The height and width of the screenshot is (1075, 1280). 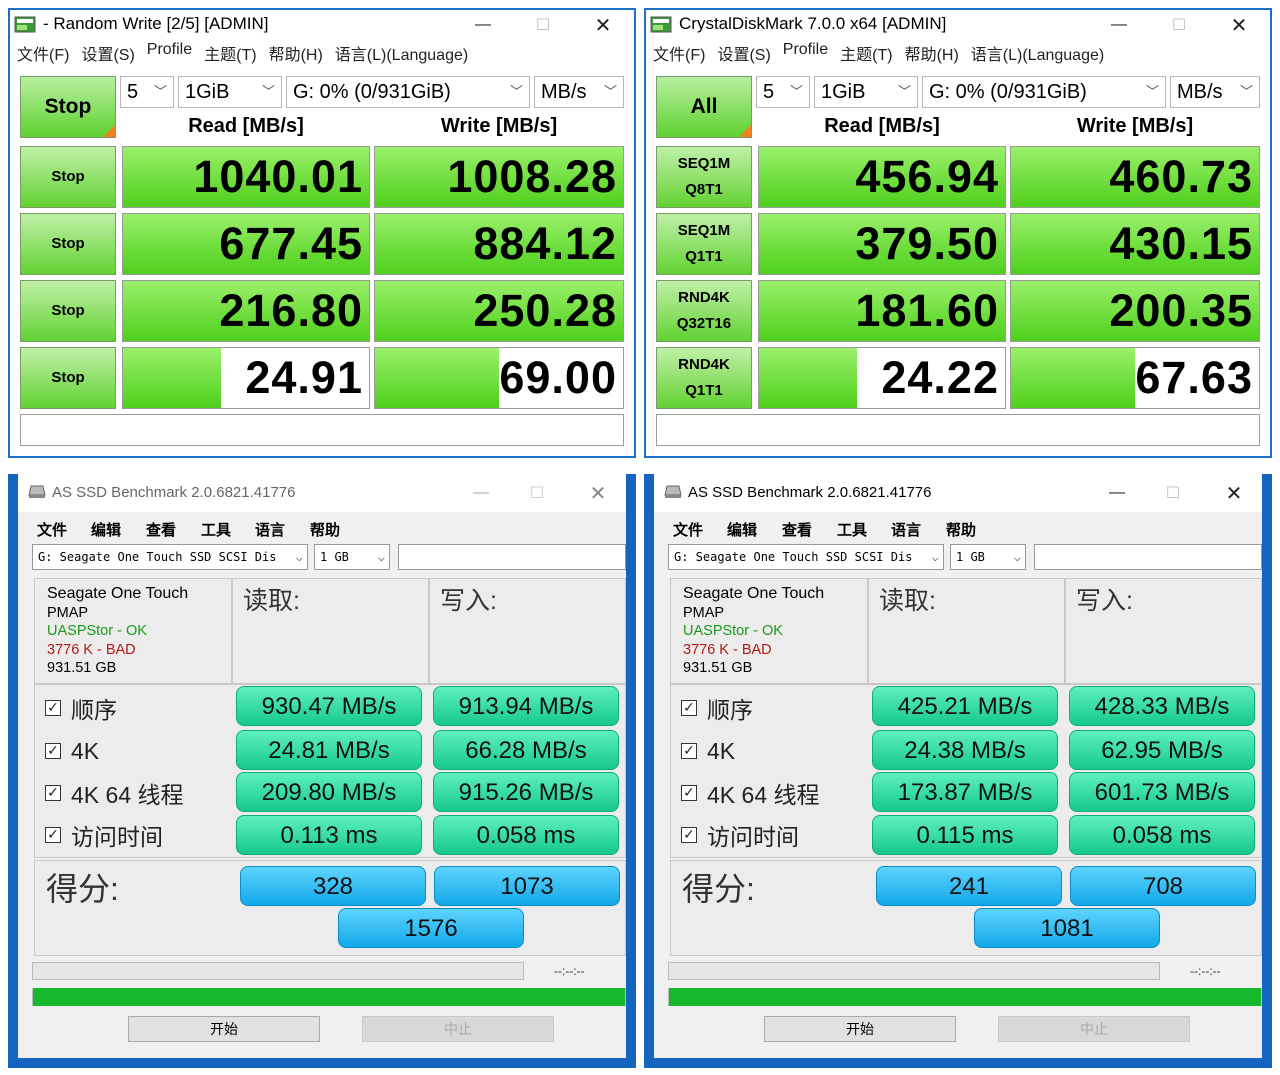 I want to click on test-button-seq1m-q1t1: SEQ1M Q1T1, so click(x=704, y=244).